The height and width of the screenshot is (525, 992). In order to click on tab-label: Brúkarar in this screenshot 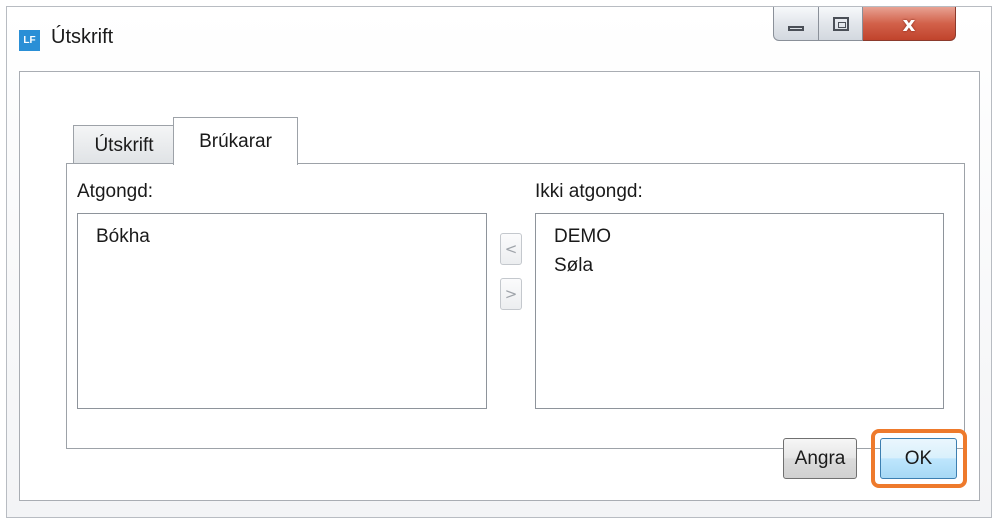, I will do `click(235, 141)`.